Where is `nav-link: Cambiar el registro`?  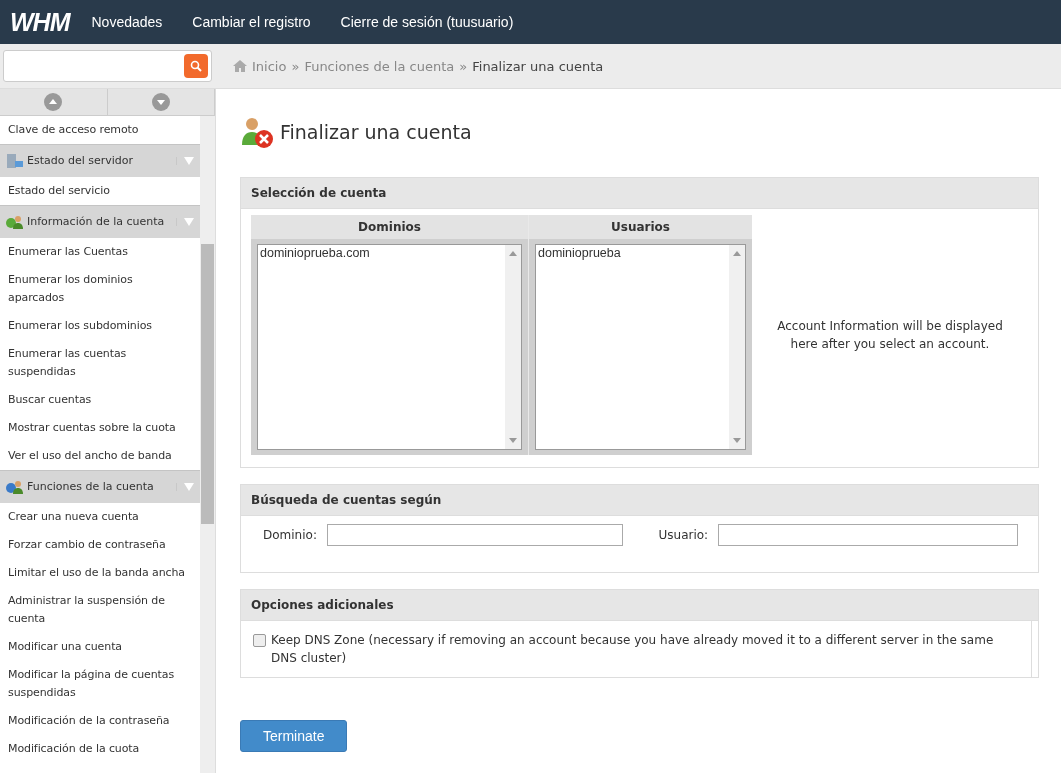
nav-link: Cambiar el registro is located at coordinates (251, 22).